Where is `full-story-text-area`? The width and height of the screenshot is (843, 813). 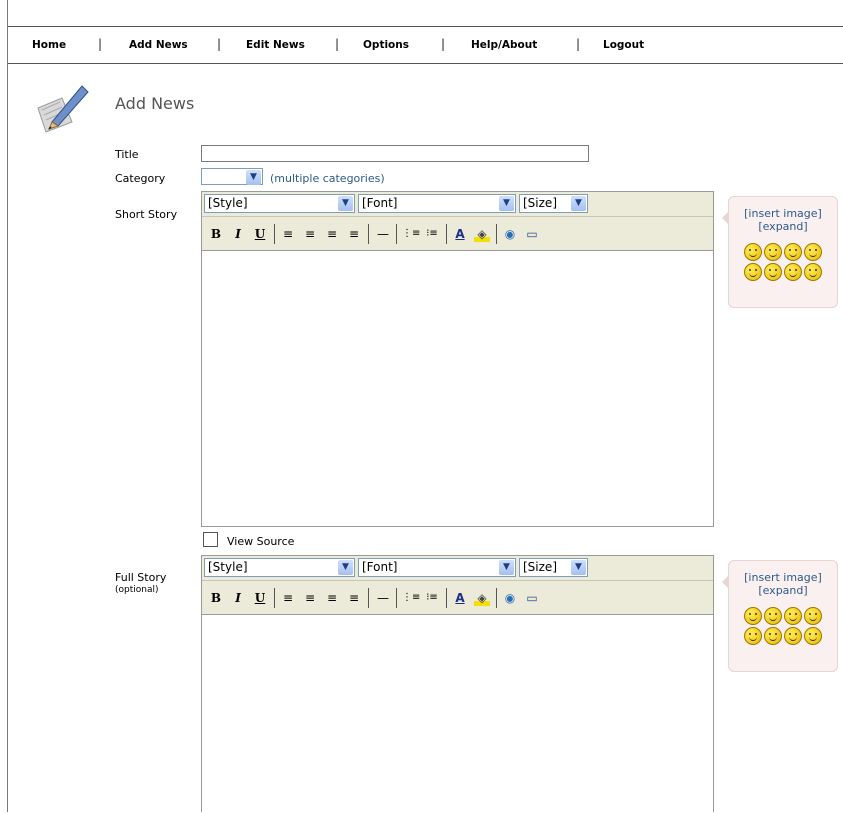
full-story-text-area is located at coordinates (457, 714).